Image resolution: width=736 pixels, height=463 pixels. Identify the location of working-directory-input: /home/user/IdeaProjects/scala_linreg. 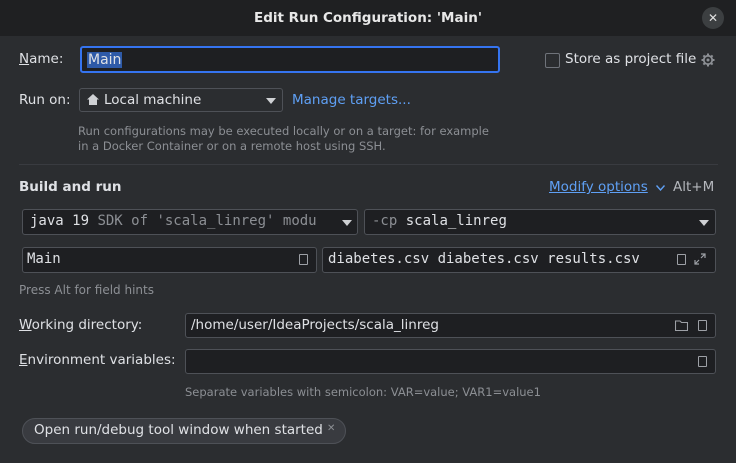
(450, 325).